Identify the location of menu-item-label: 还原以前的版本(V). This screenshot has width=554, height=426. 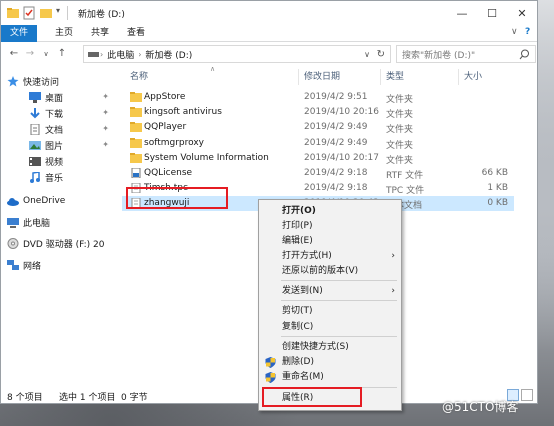
(320, 271).